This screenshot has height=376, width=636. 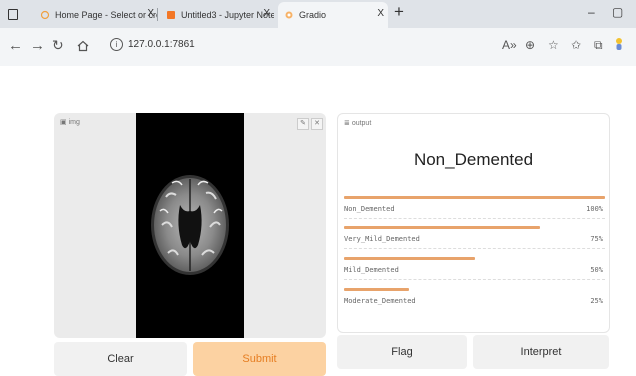 What do you see at coordinates (596, 270) in the screenshot?
I see `confidence-value: 50%` at bounding box center [596, 270].